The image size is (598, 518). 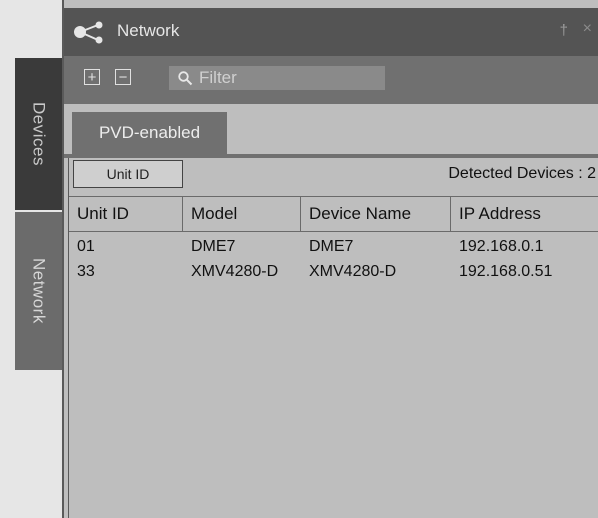 I want to click on column-header-ip-address: IP Address, so click(x=524, y=214).